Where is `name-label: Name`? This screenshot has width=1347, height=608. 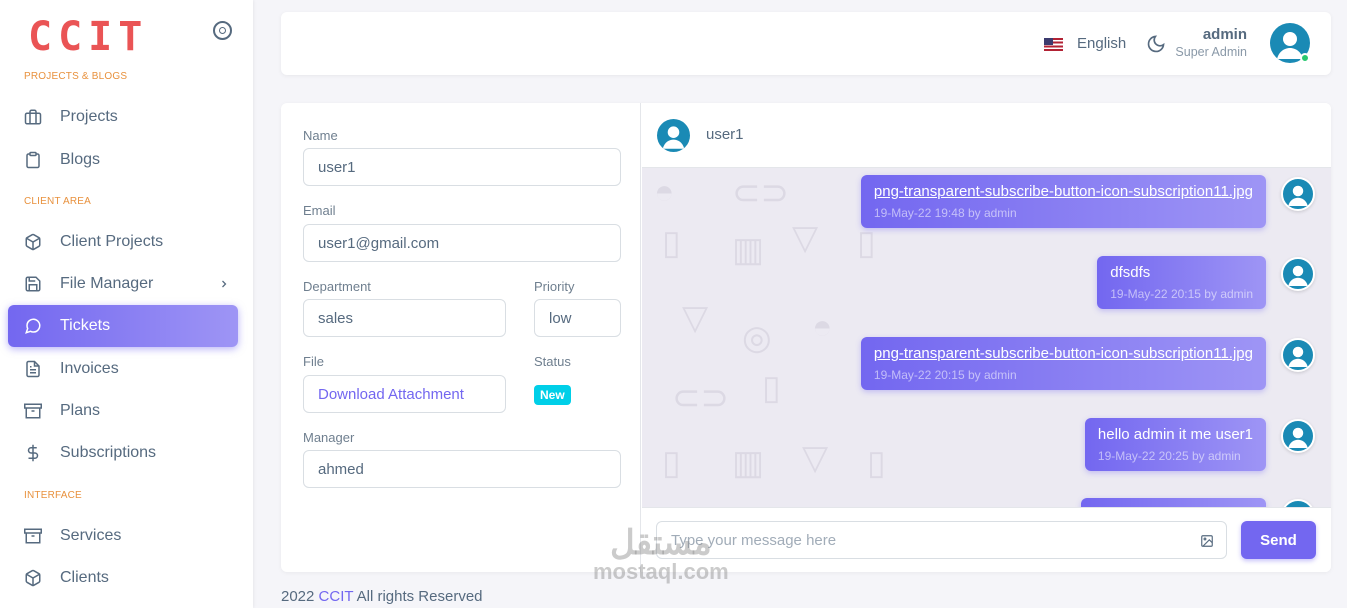 name-label: Name is located at coordinates (320, 135).